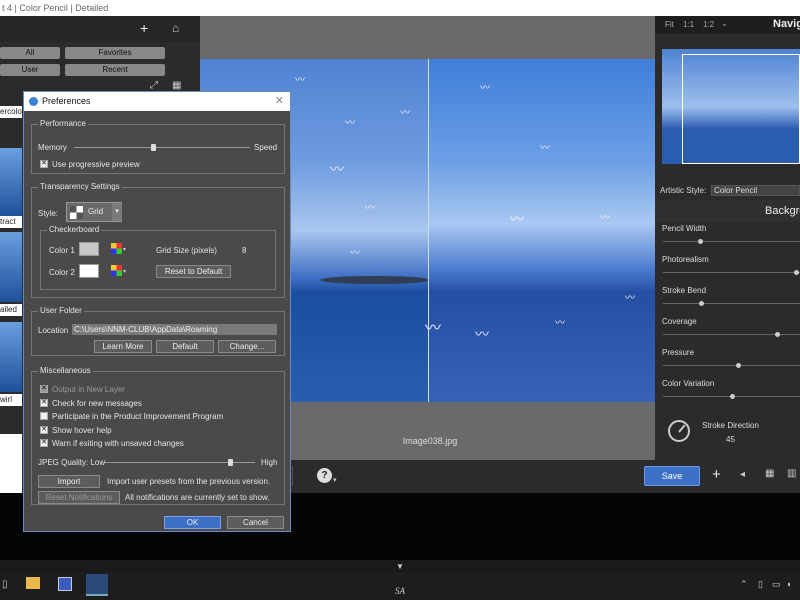 This screenshot has height=600, width=800. I want to click on preset-label: tract, so click(11, 222).